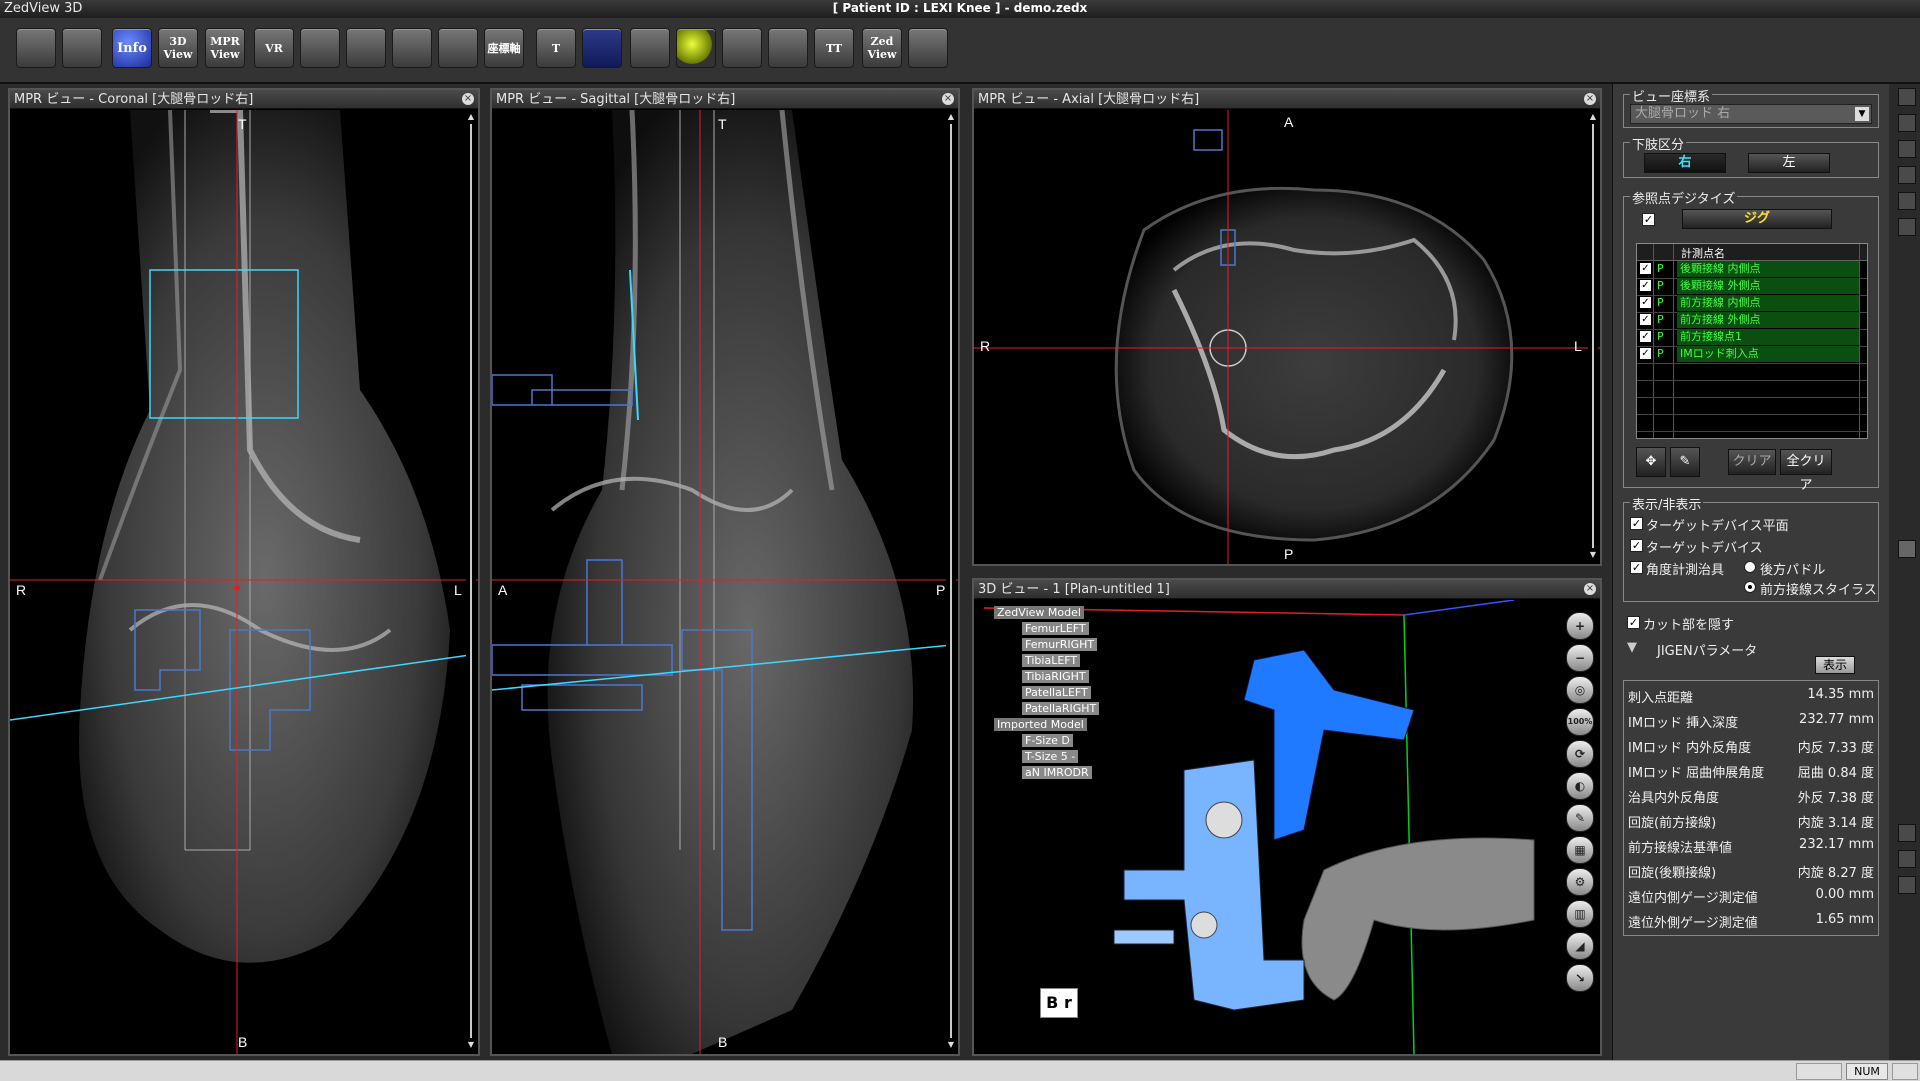 This screenshot has height=1081, width=1920. I want to click on tree-item: PatellaLEFT, so click(1056, 692).